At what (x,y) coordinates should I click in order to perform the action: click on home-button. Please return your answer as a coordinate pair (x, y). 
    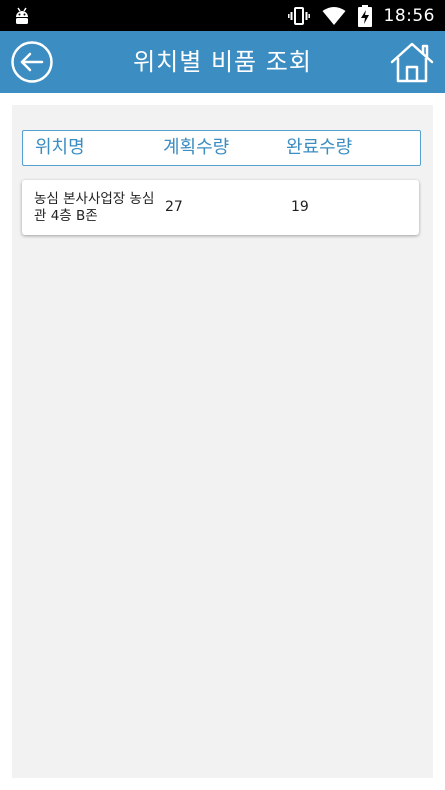
    Looking at the image, I should click on (412, 62).